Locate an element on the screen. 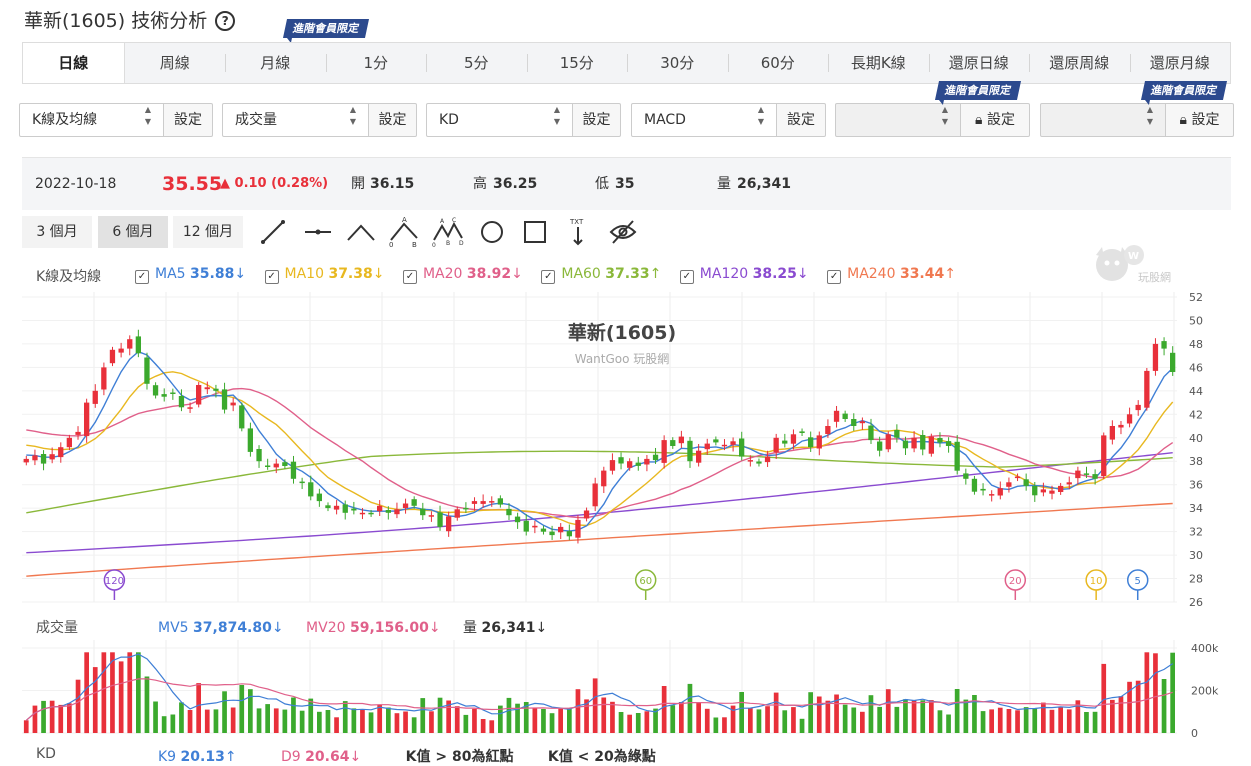  tab-weekly: 周線 is located at coordinates (175, 63).